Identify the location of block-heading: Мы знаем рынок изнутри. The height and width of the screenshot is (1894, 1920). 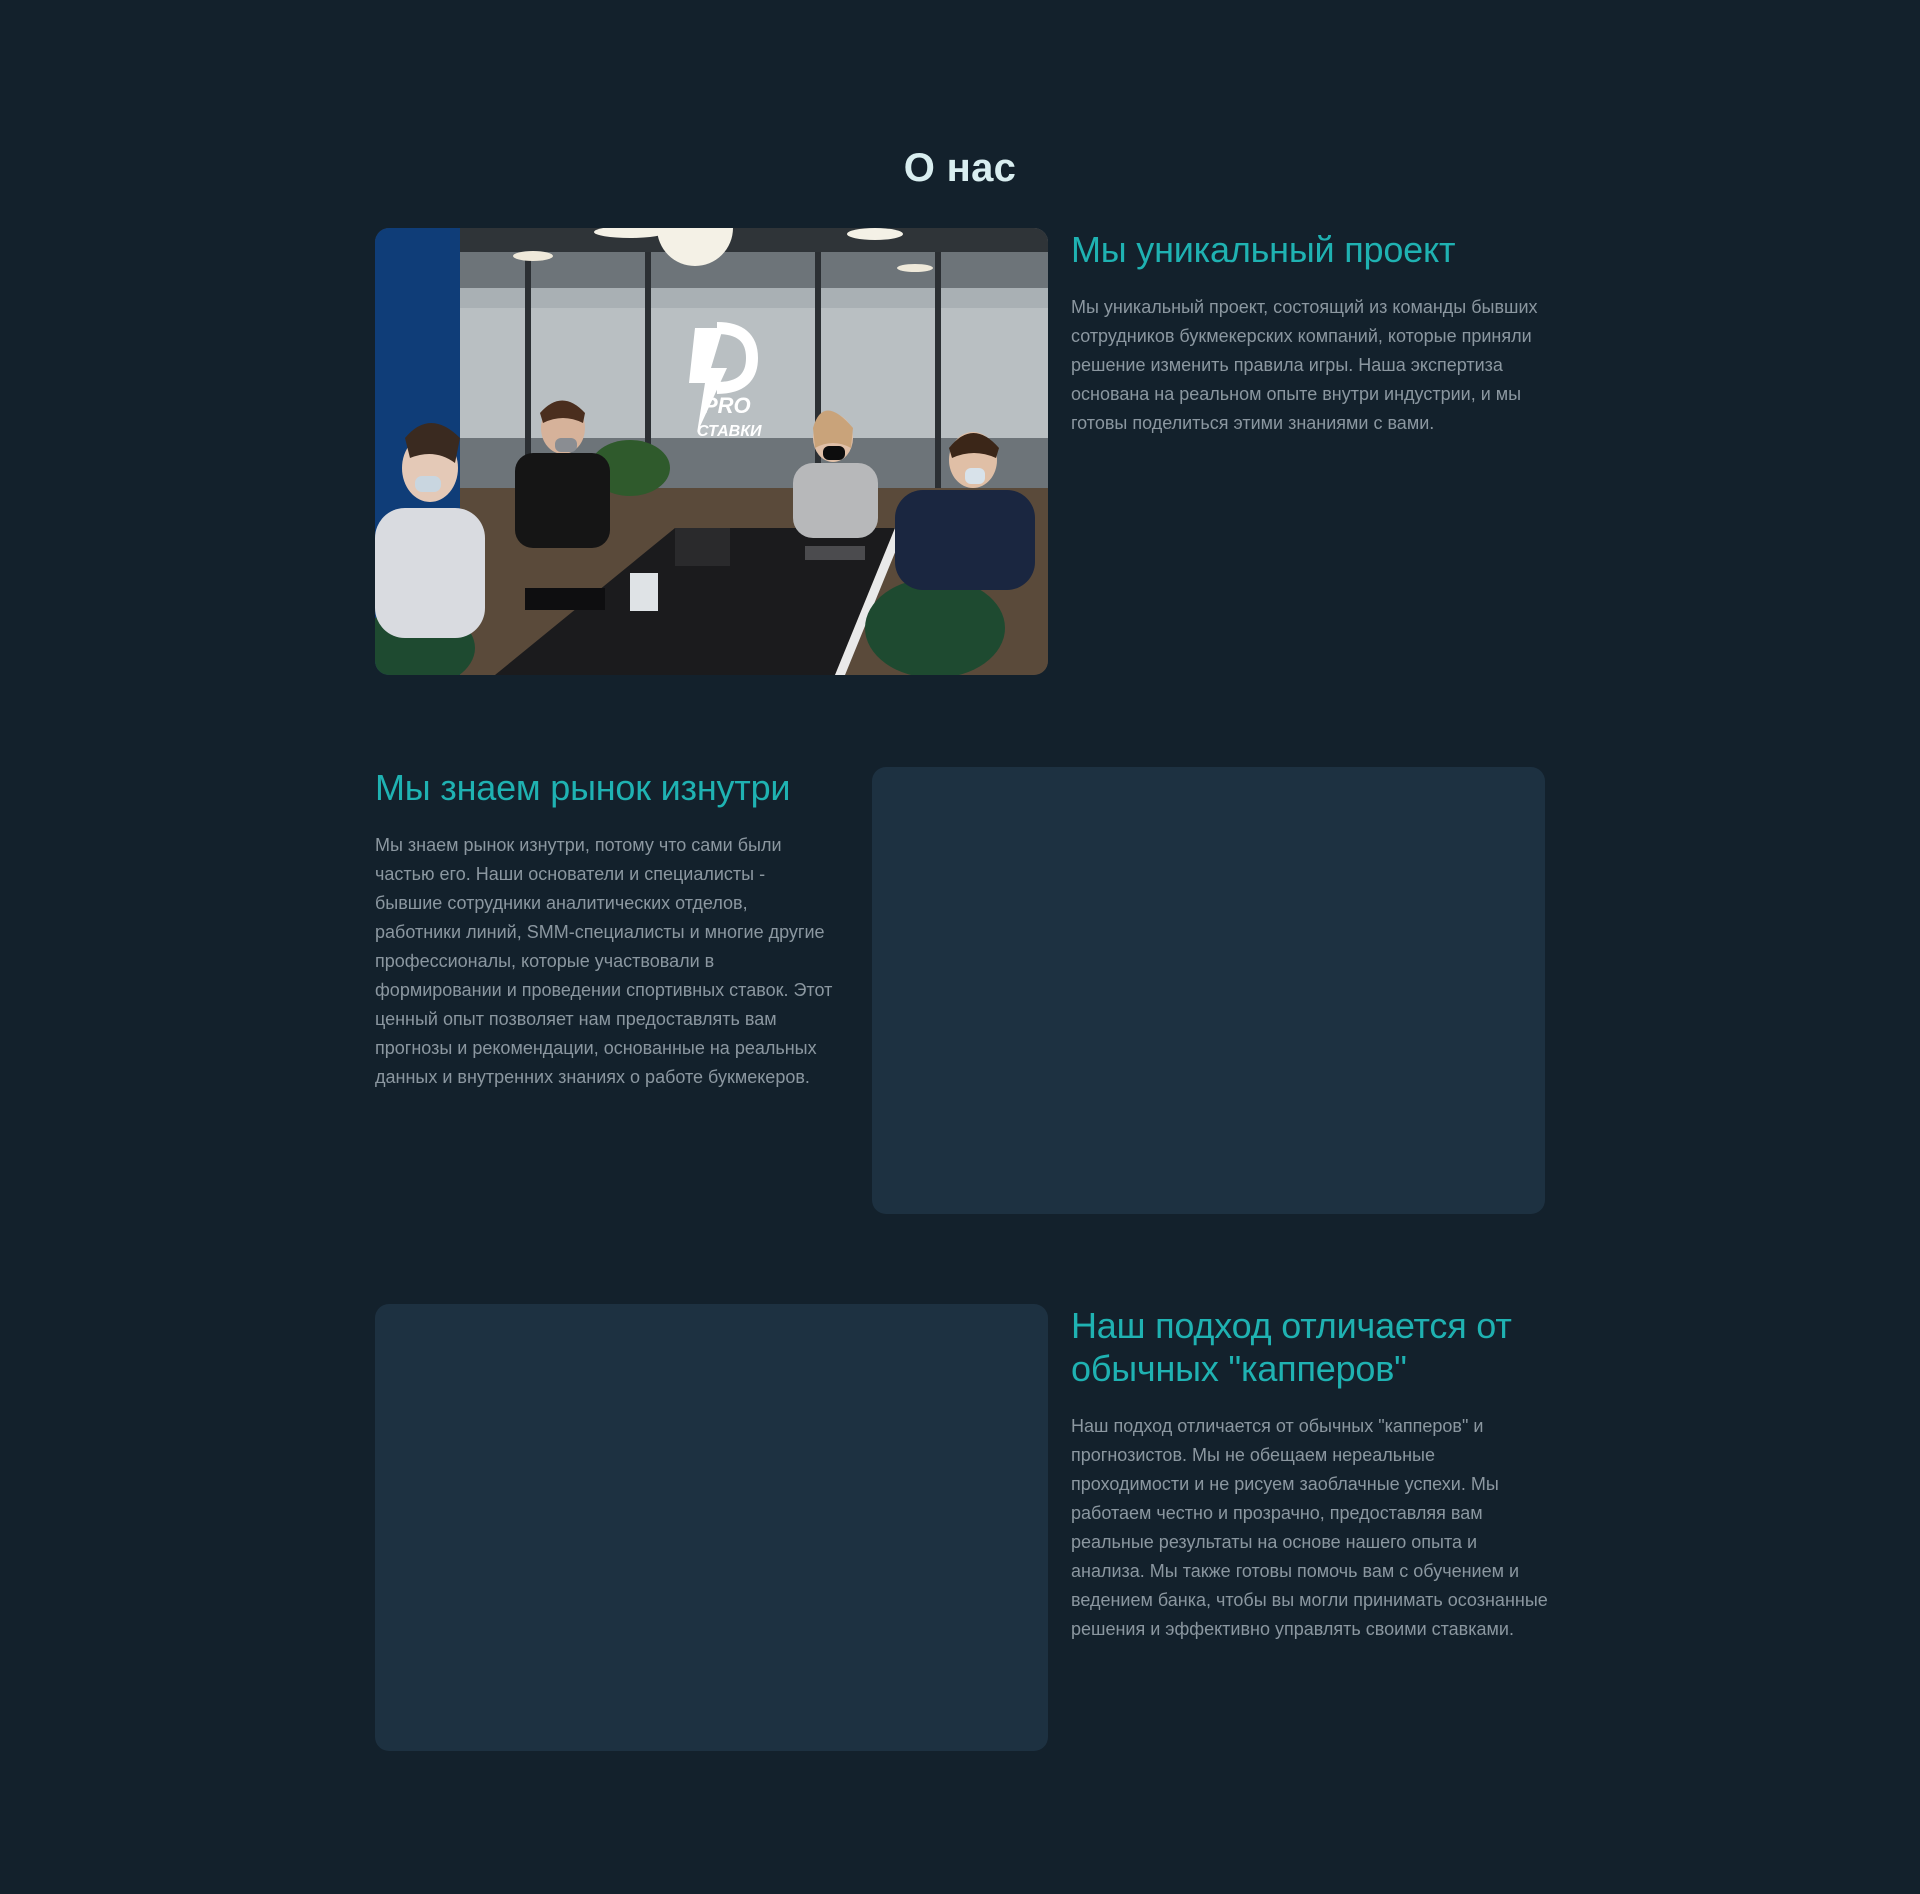
(583, 787).